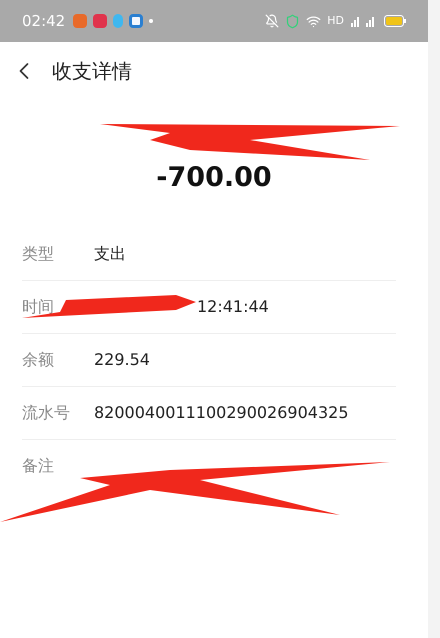 The height and width of the screenshot is (638, 440). Describe the element at coordinates (395, 21) in the screenshot. I see `battery-icon` at that location.